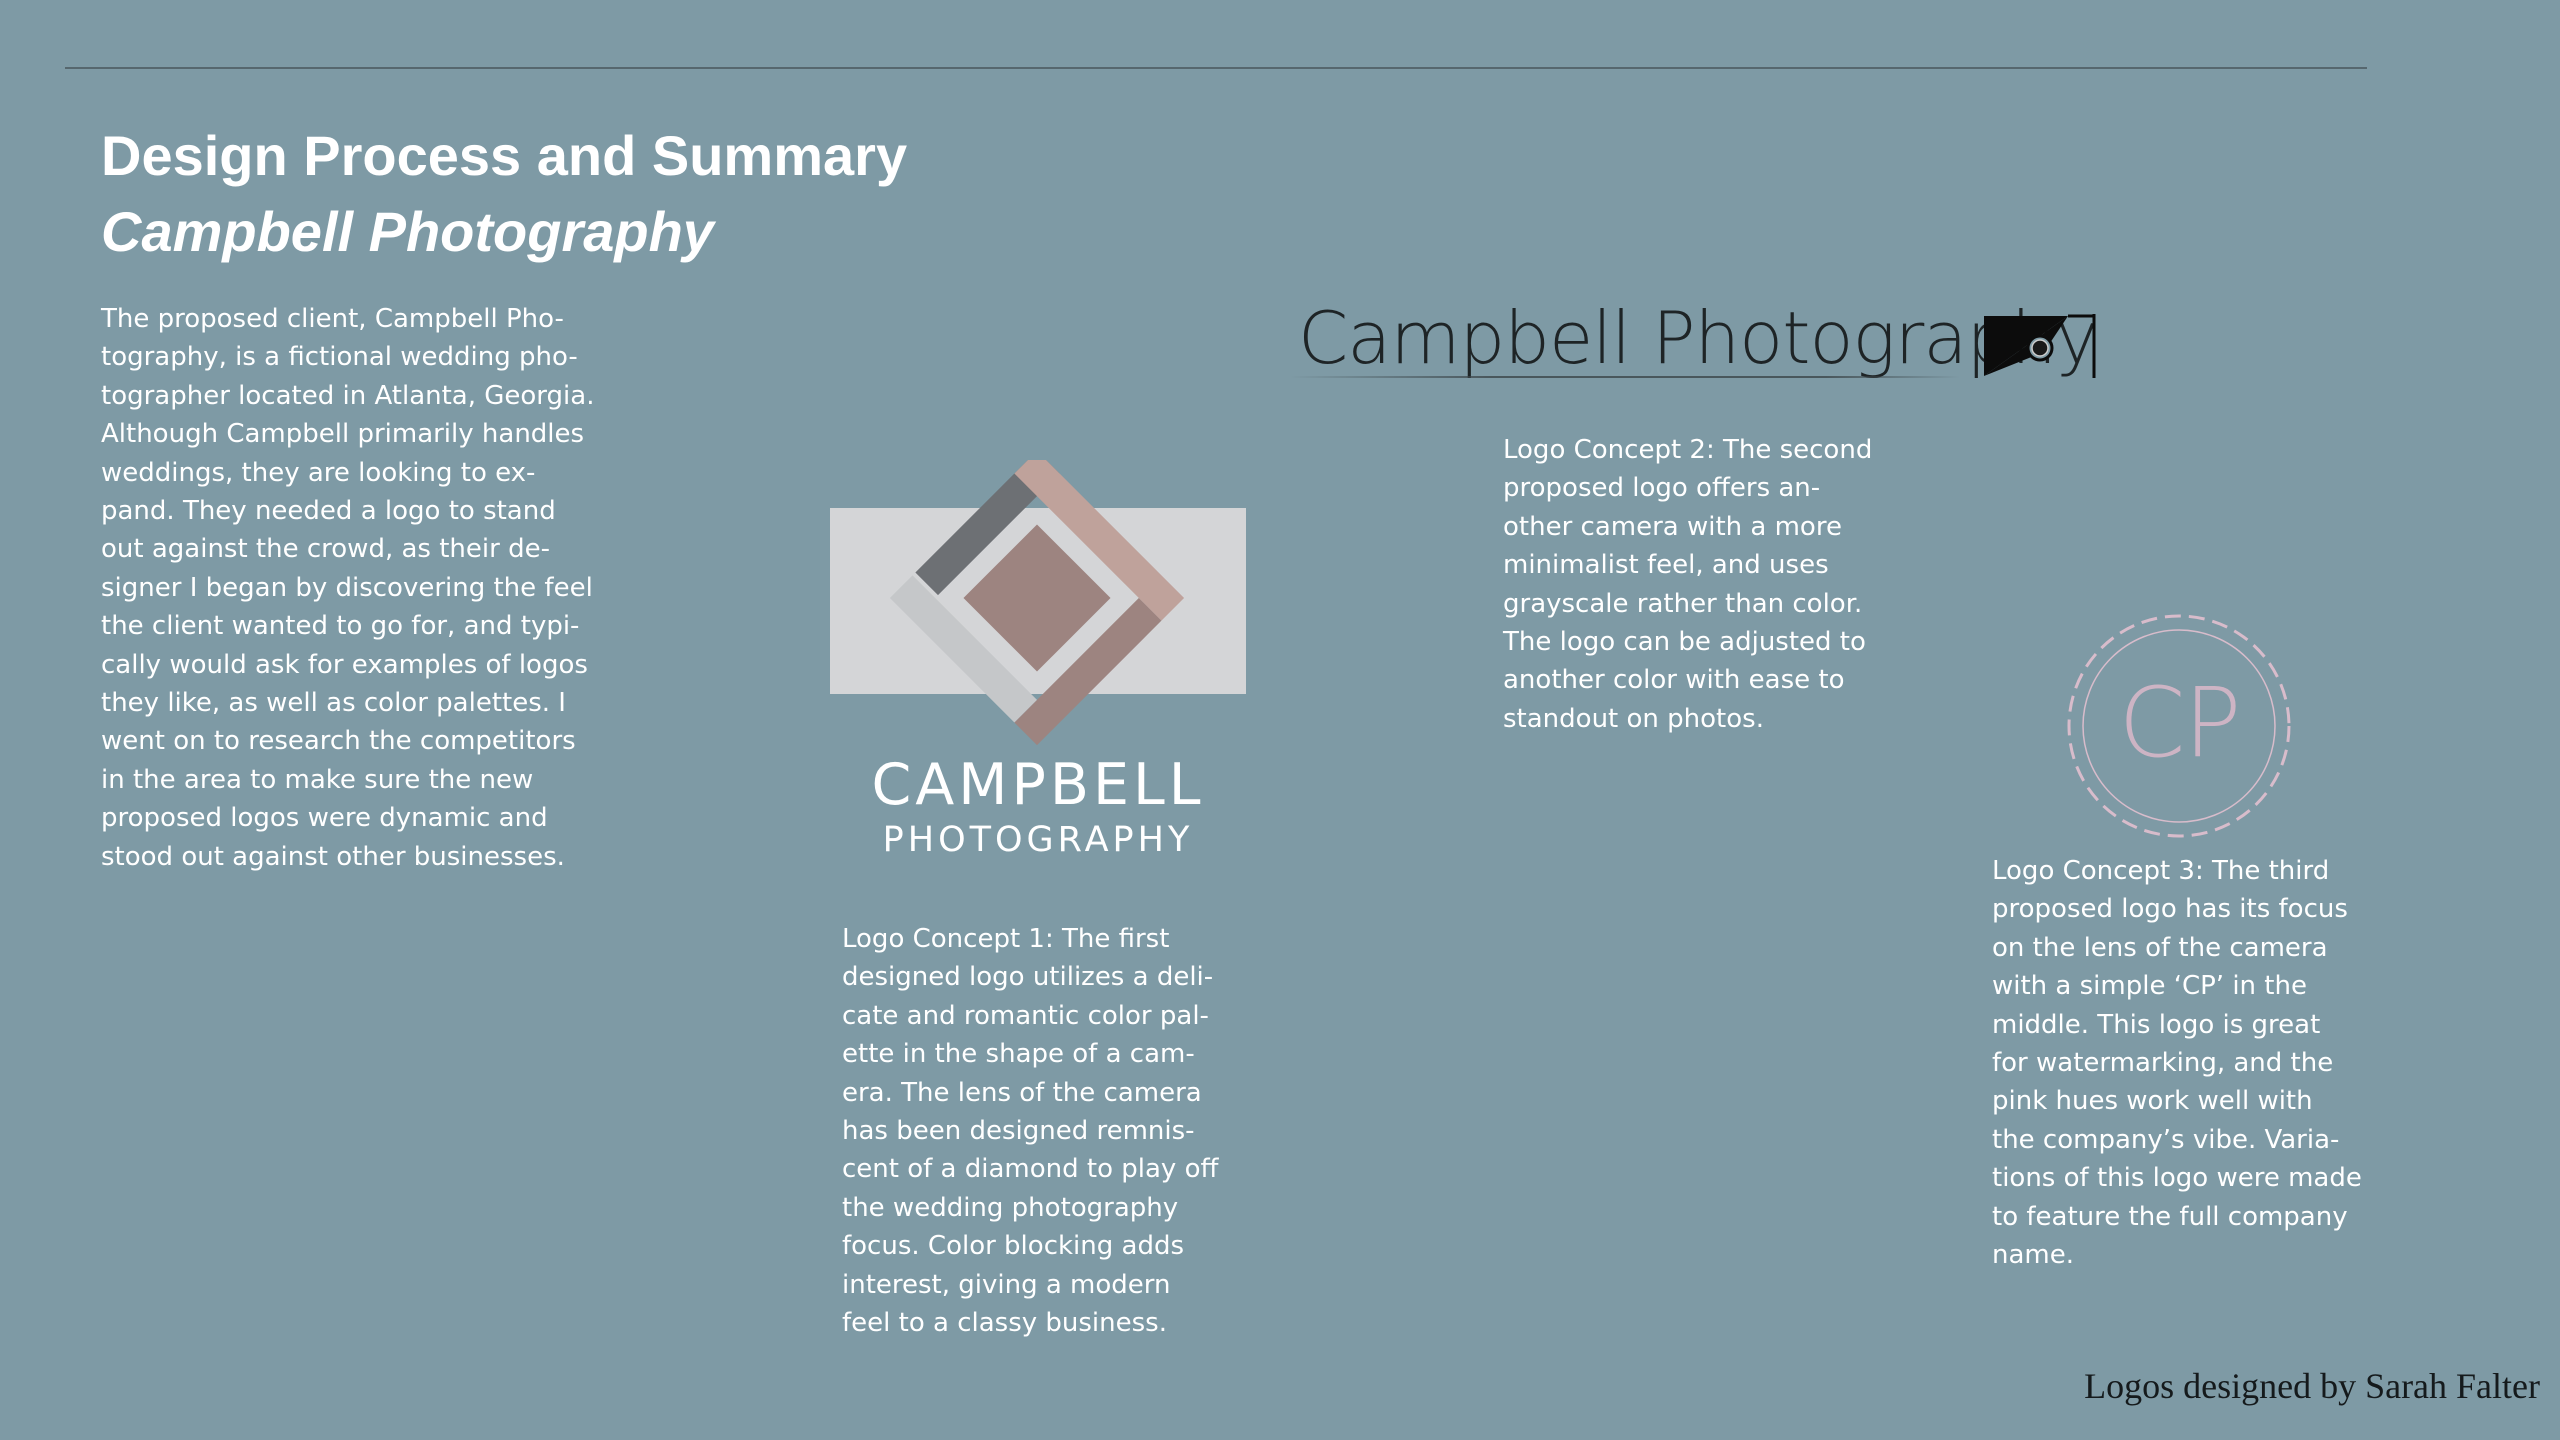  Describe the element at coordinates (407, 231) in the screenshot. I see `page-subtitle: Campbell Photography` at that location.